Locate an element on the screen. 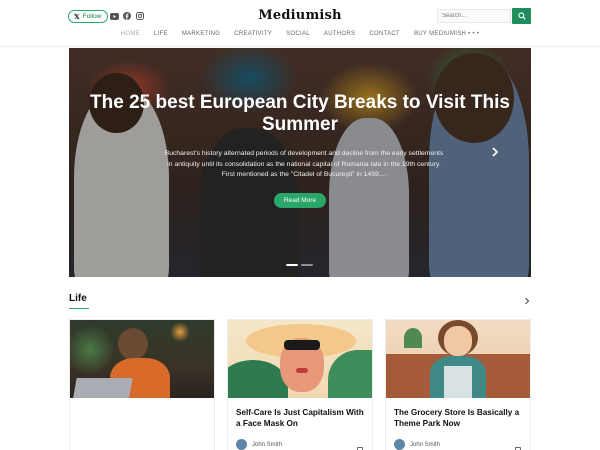 This screenshot has width=600, height=450. more-dots-icon: • • • is located at coordinates (474, 34).